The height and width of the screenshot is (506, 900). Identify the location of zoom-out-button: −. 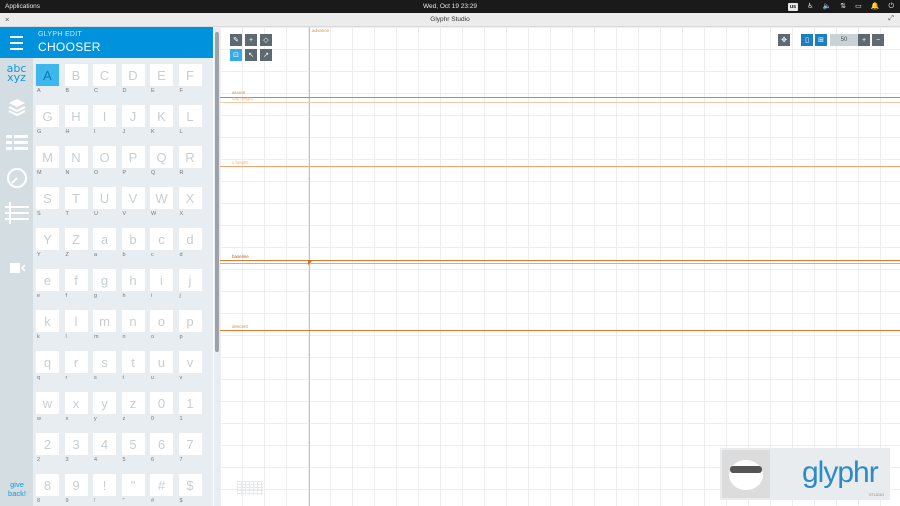
(878, 40).